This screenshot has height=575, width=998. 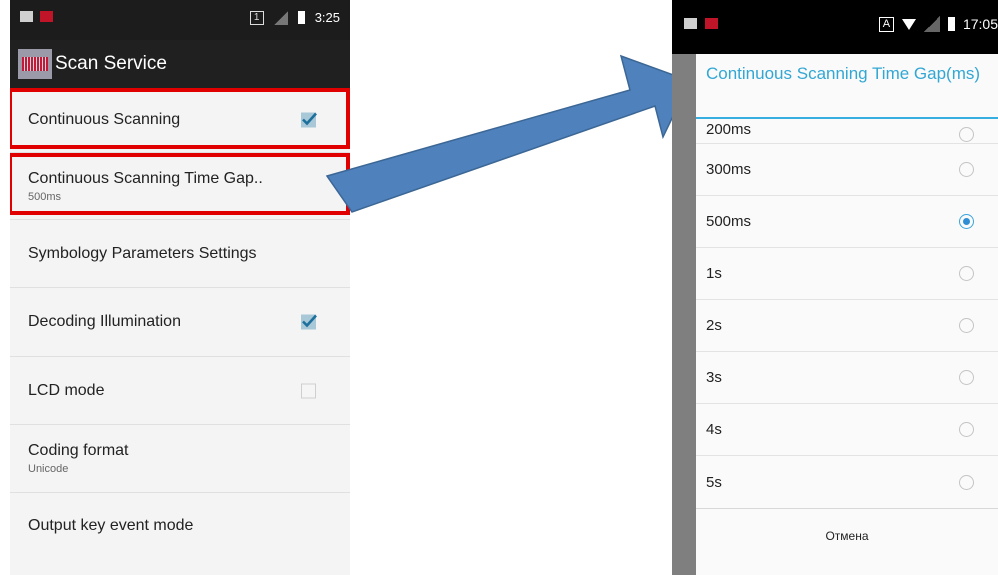 What do you see at coordinates (714, 325) in the screenshot?
I see `option-label: 2s` at bounding box center [714, 325].